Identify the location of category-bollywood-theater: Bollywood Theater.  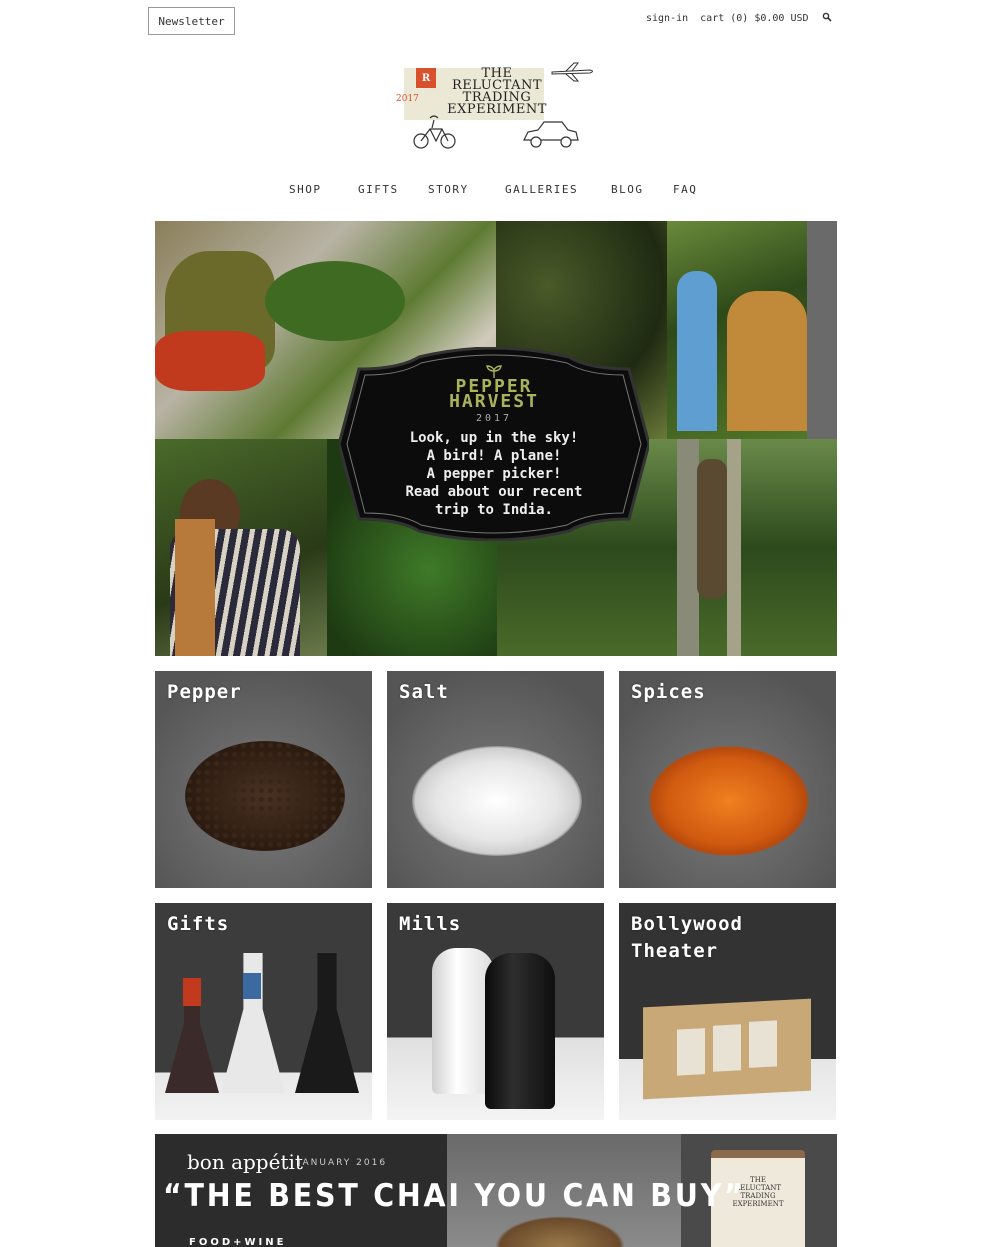
(727, 1011).